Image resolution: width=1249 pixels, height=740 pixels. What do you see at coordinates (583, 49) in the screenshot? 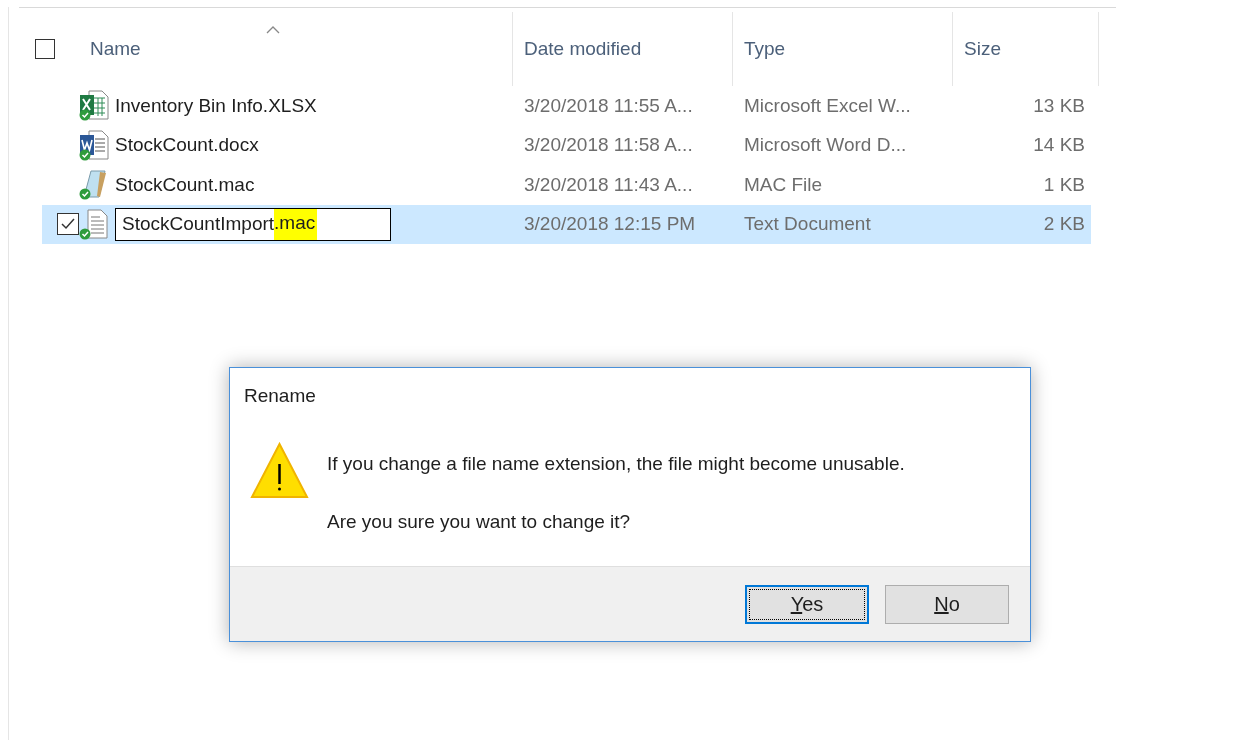
I see `column-header: Date modified` at bounding box center [583, 49].